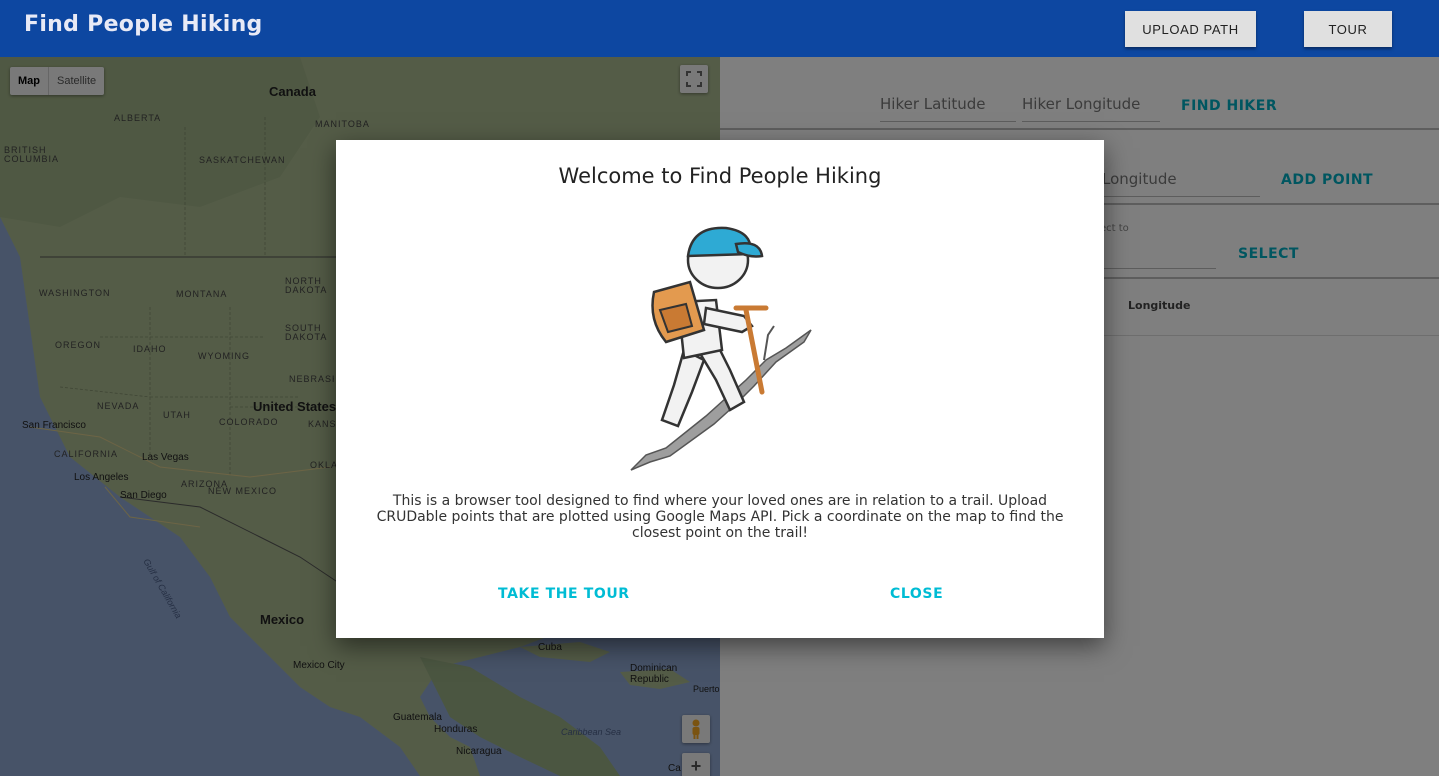  What do you see at coordinates (721, 348) in the screenshot?
I see `hiker-illustration` at bounding box center [721, 348].